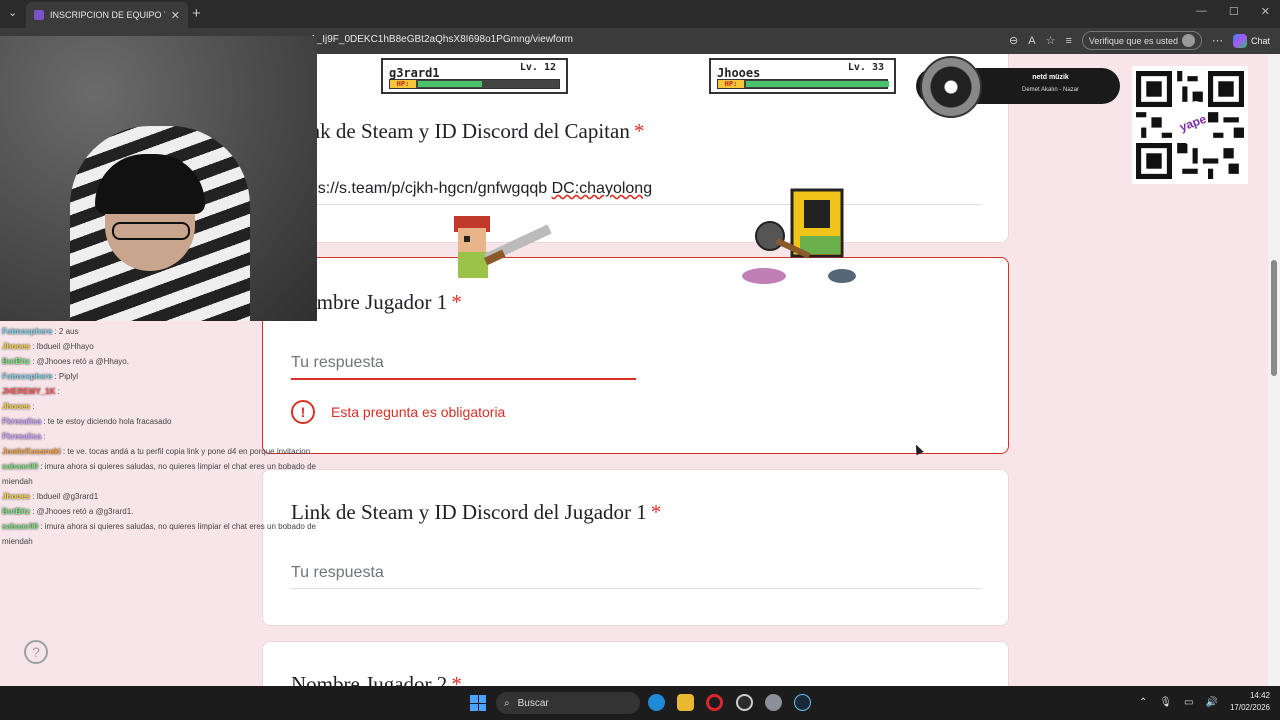 This screenshot has height=720, width=1280. What do you see at coordinates (29, 391) in the screenshot?
I see `chat-username: JHEREMY_1K` at bounding box center [29, 391].